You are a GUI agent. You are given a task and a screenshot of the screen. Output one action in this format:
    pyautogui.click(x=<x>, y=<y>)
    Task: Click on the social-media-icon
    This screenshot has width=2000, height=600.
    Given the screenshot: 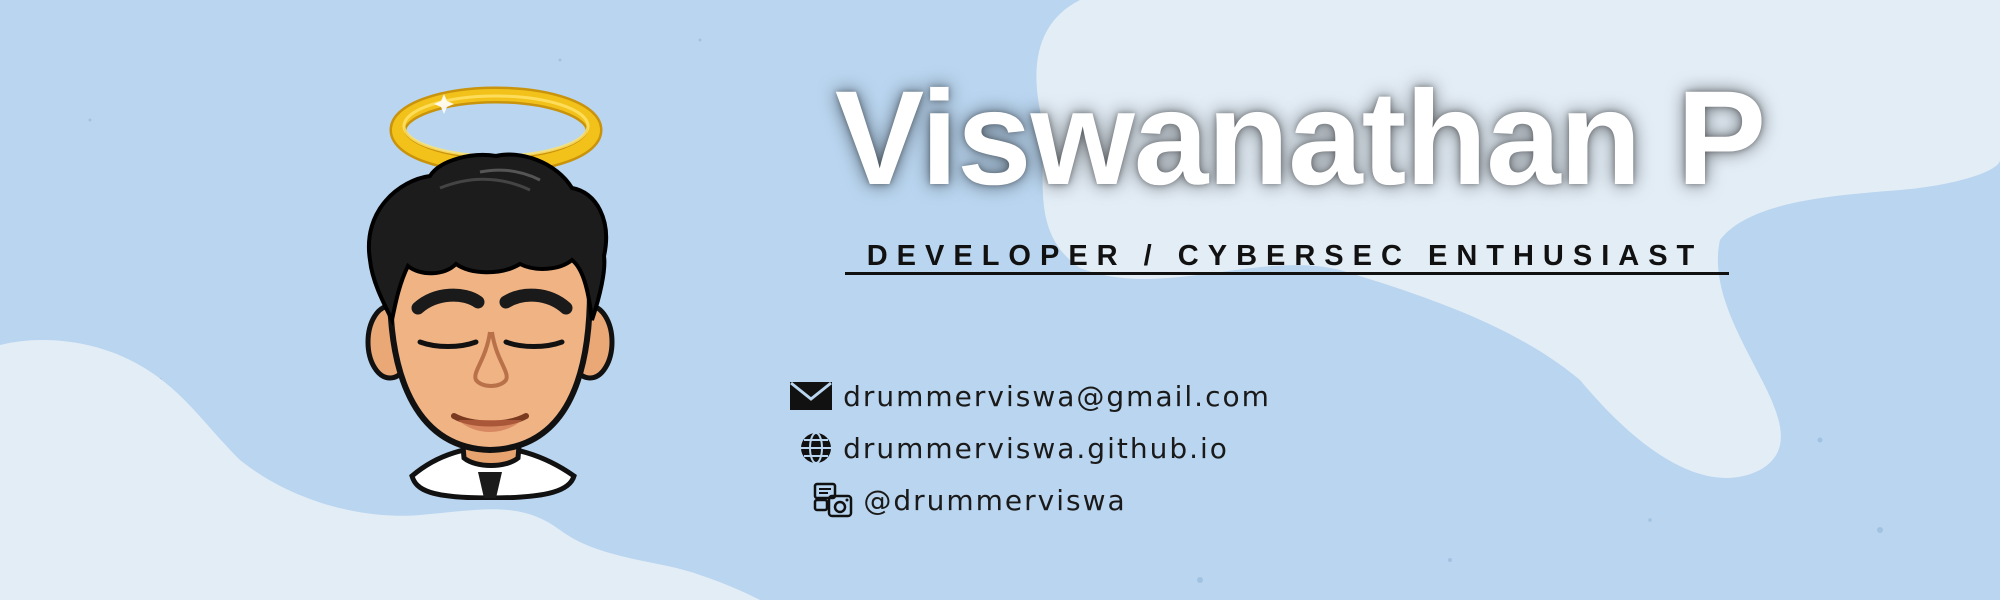 What is the action you would take?
    pyautogui.click(x=833, y=500)
    